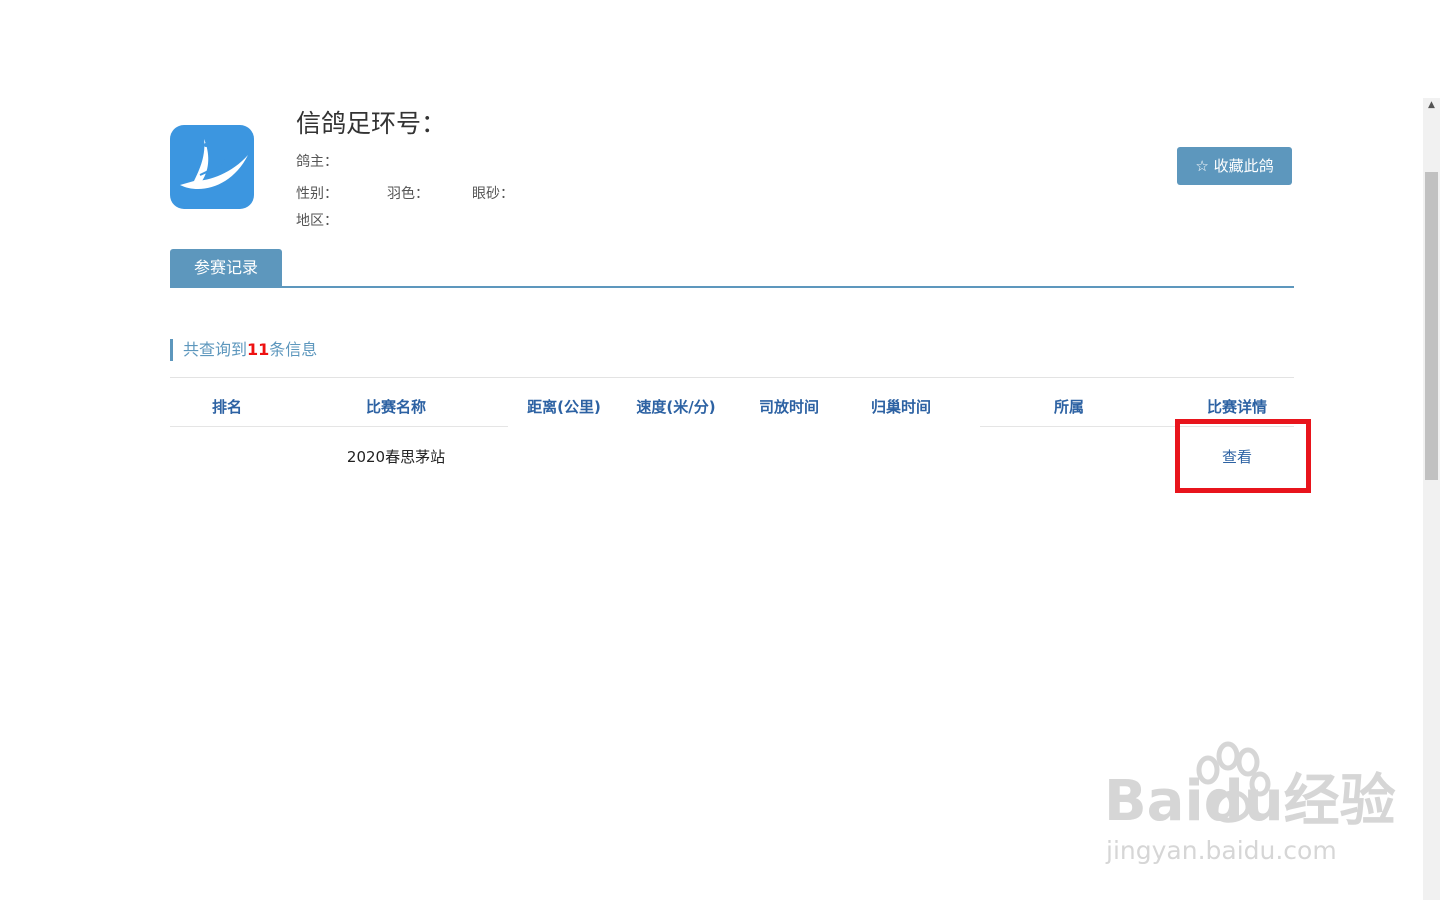 This screenshot has width=1440, height=900. Describe the element at coordinates (732, 377) in the screenshot. I see `summary-divider` at that location.